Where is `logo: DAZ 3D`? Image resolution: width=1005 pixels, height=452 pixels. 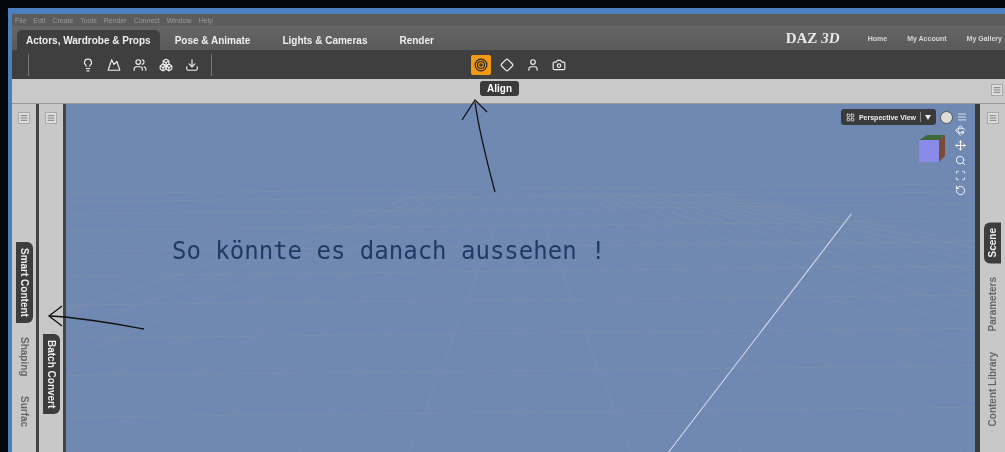
logo: DAZ 3D is located at coordinates (812, 38).